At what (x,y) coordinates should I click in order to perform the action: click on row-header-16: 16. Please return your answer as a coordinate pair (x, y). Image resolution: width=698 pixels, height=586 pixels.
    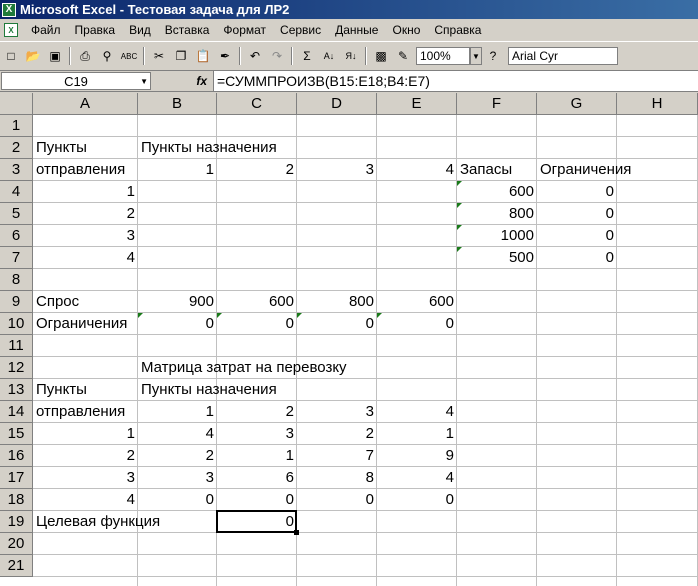
    Looking at the image, I should click on (16, 456).